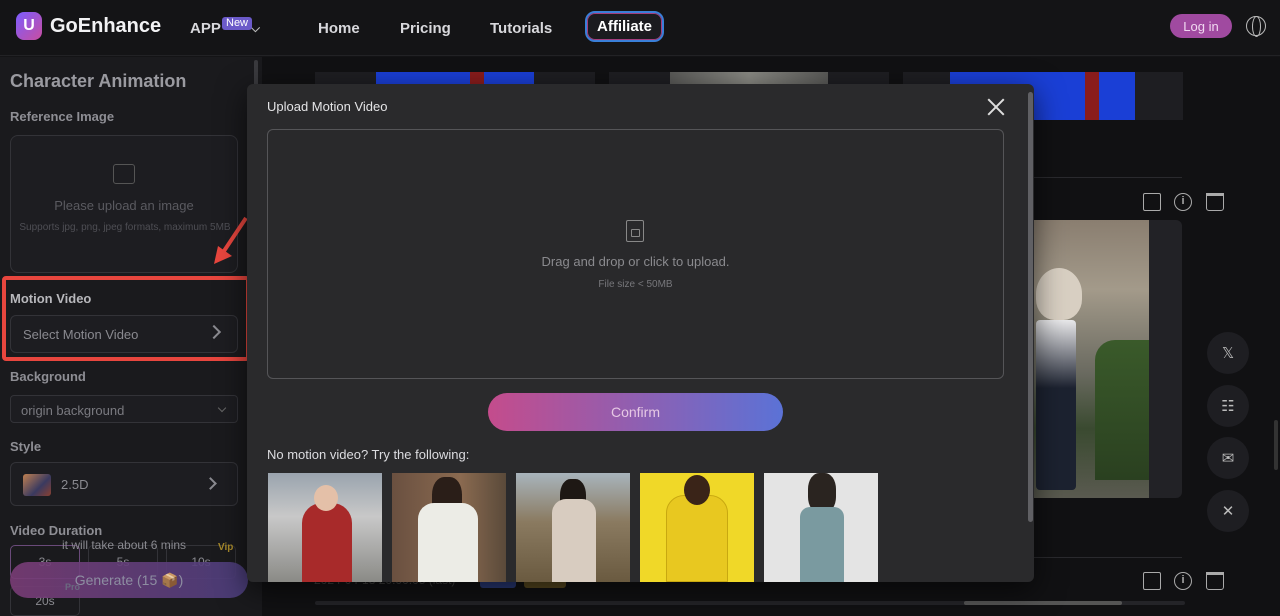 The width and height of the screenshot is (1280, 616). What do you see at coordinates (106, 25) in the screenshot?
I see `logo-text: GoEnhance` at bounding box center [106, 25].